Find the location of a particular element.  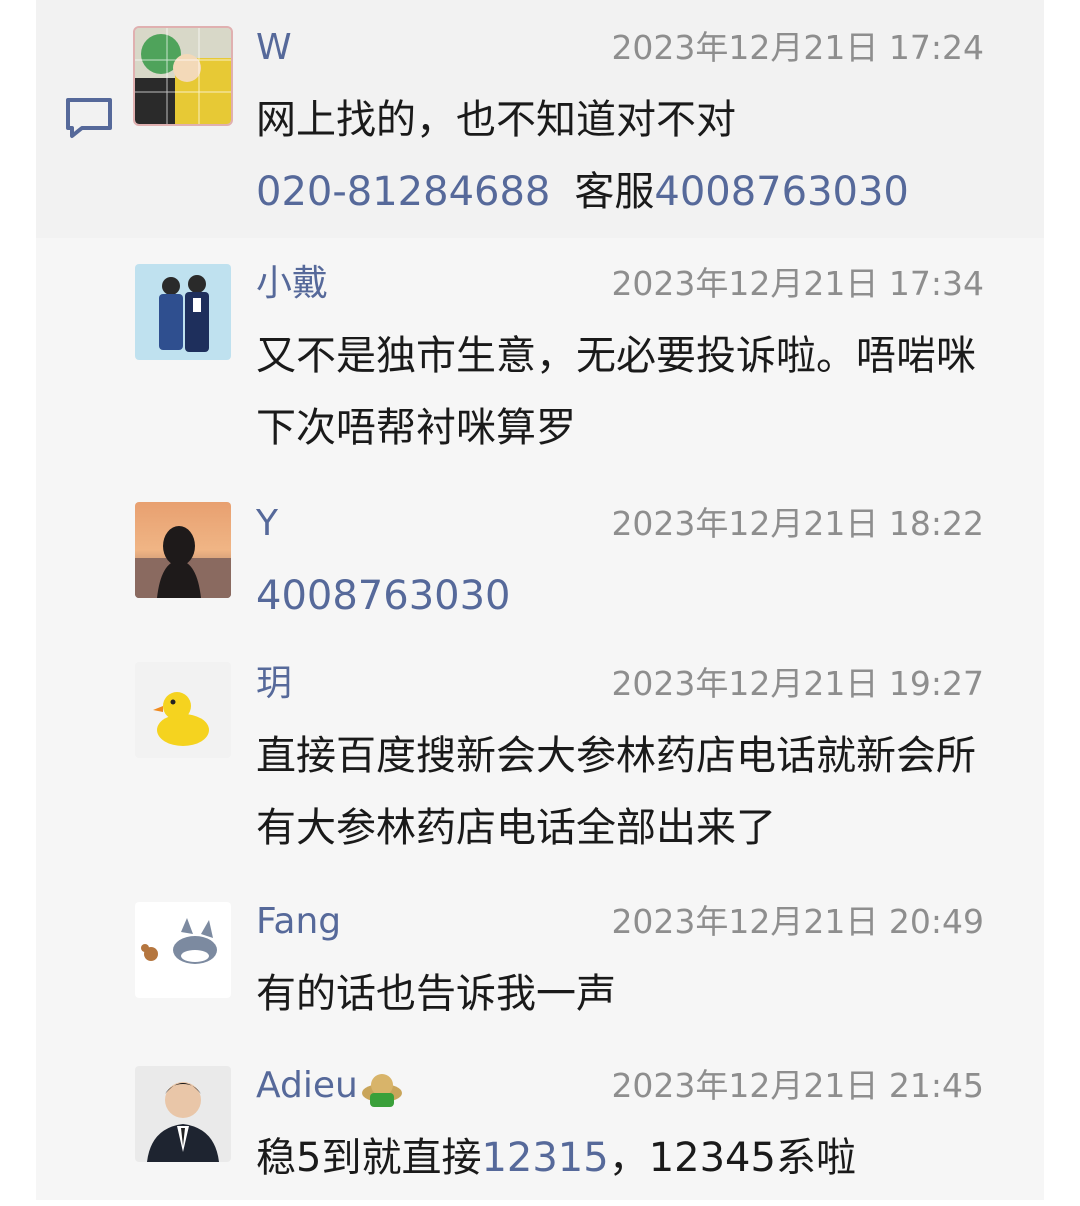

phone-link: 020-81284688 is located at coordinates (403, 192).